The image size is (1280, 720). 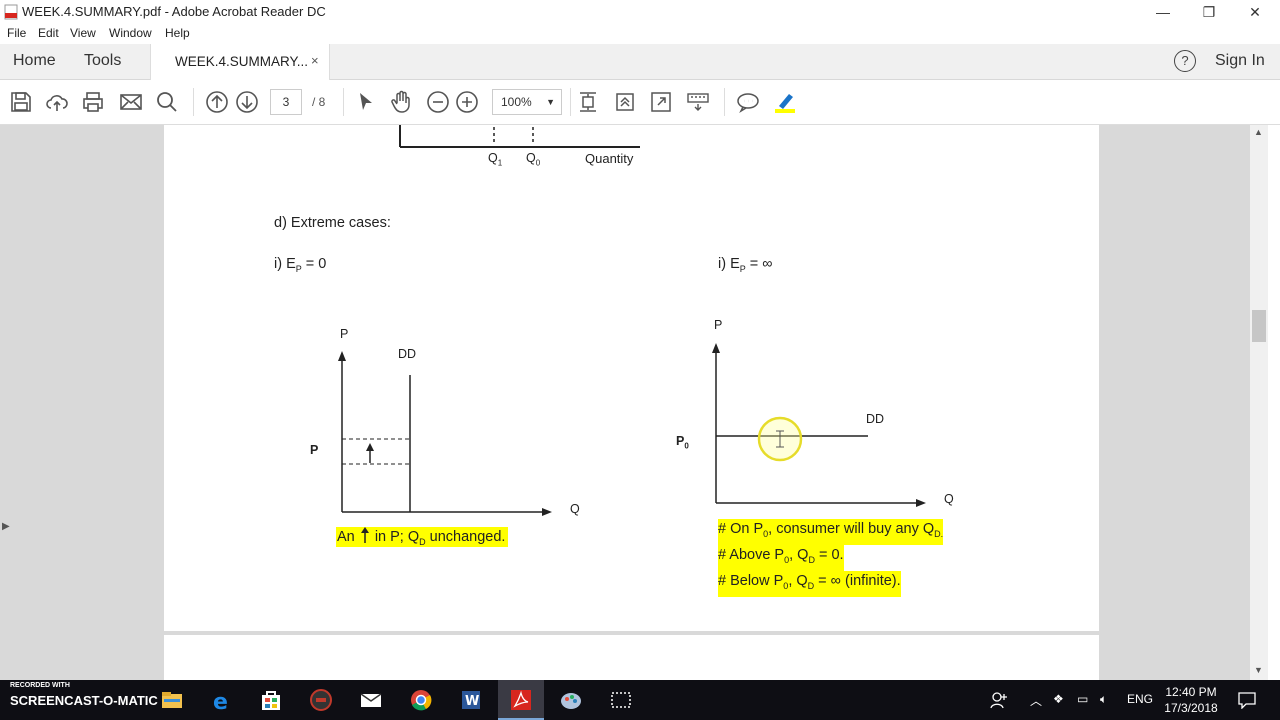 What do you see at coordinates (1258, 132) in the screenshot?
I see `scroll-up-icon: ▲` at bounding box center [1258, 132].